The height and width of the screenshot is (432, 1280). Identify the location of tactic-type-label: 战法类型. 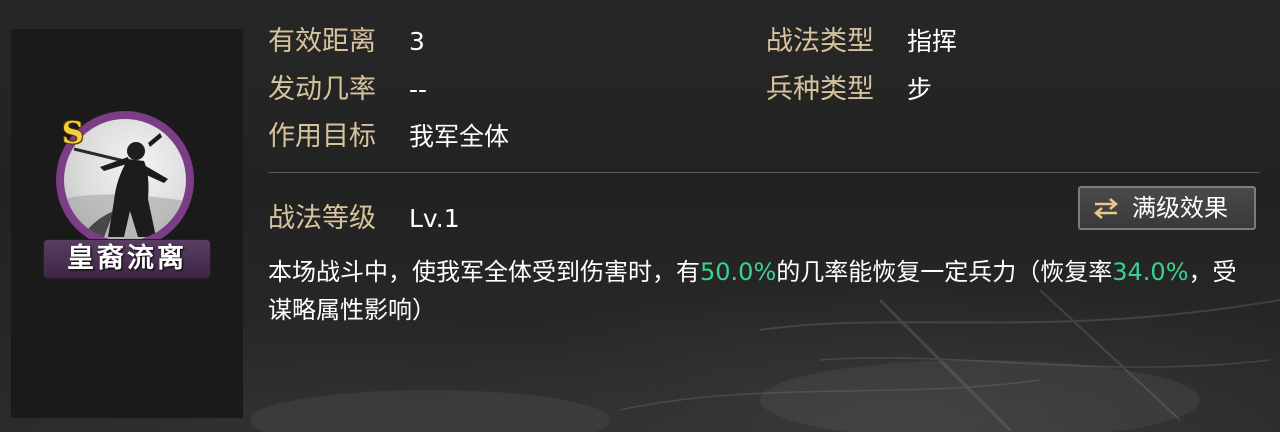
(820, 41).